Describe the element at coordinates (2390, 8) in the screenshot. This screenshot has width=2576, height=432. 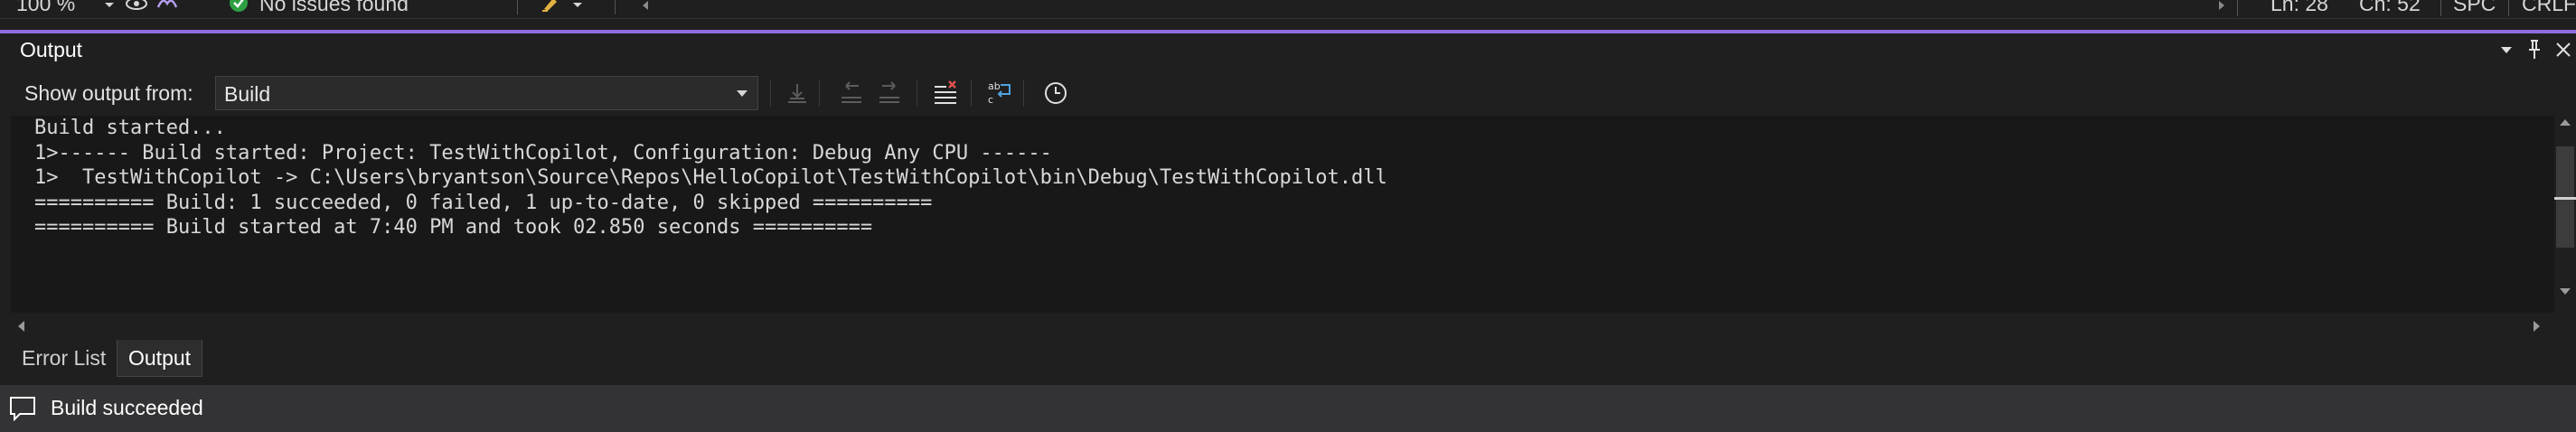
I see `column-number: Ch: 52` at that location.